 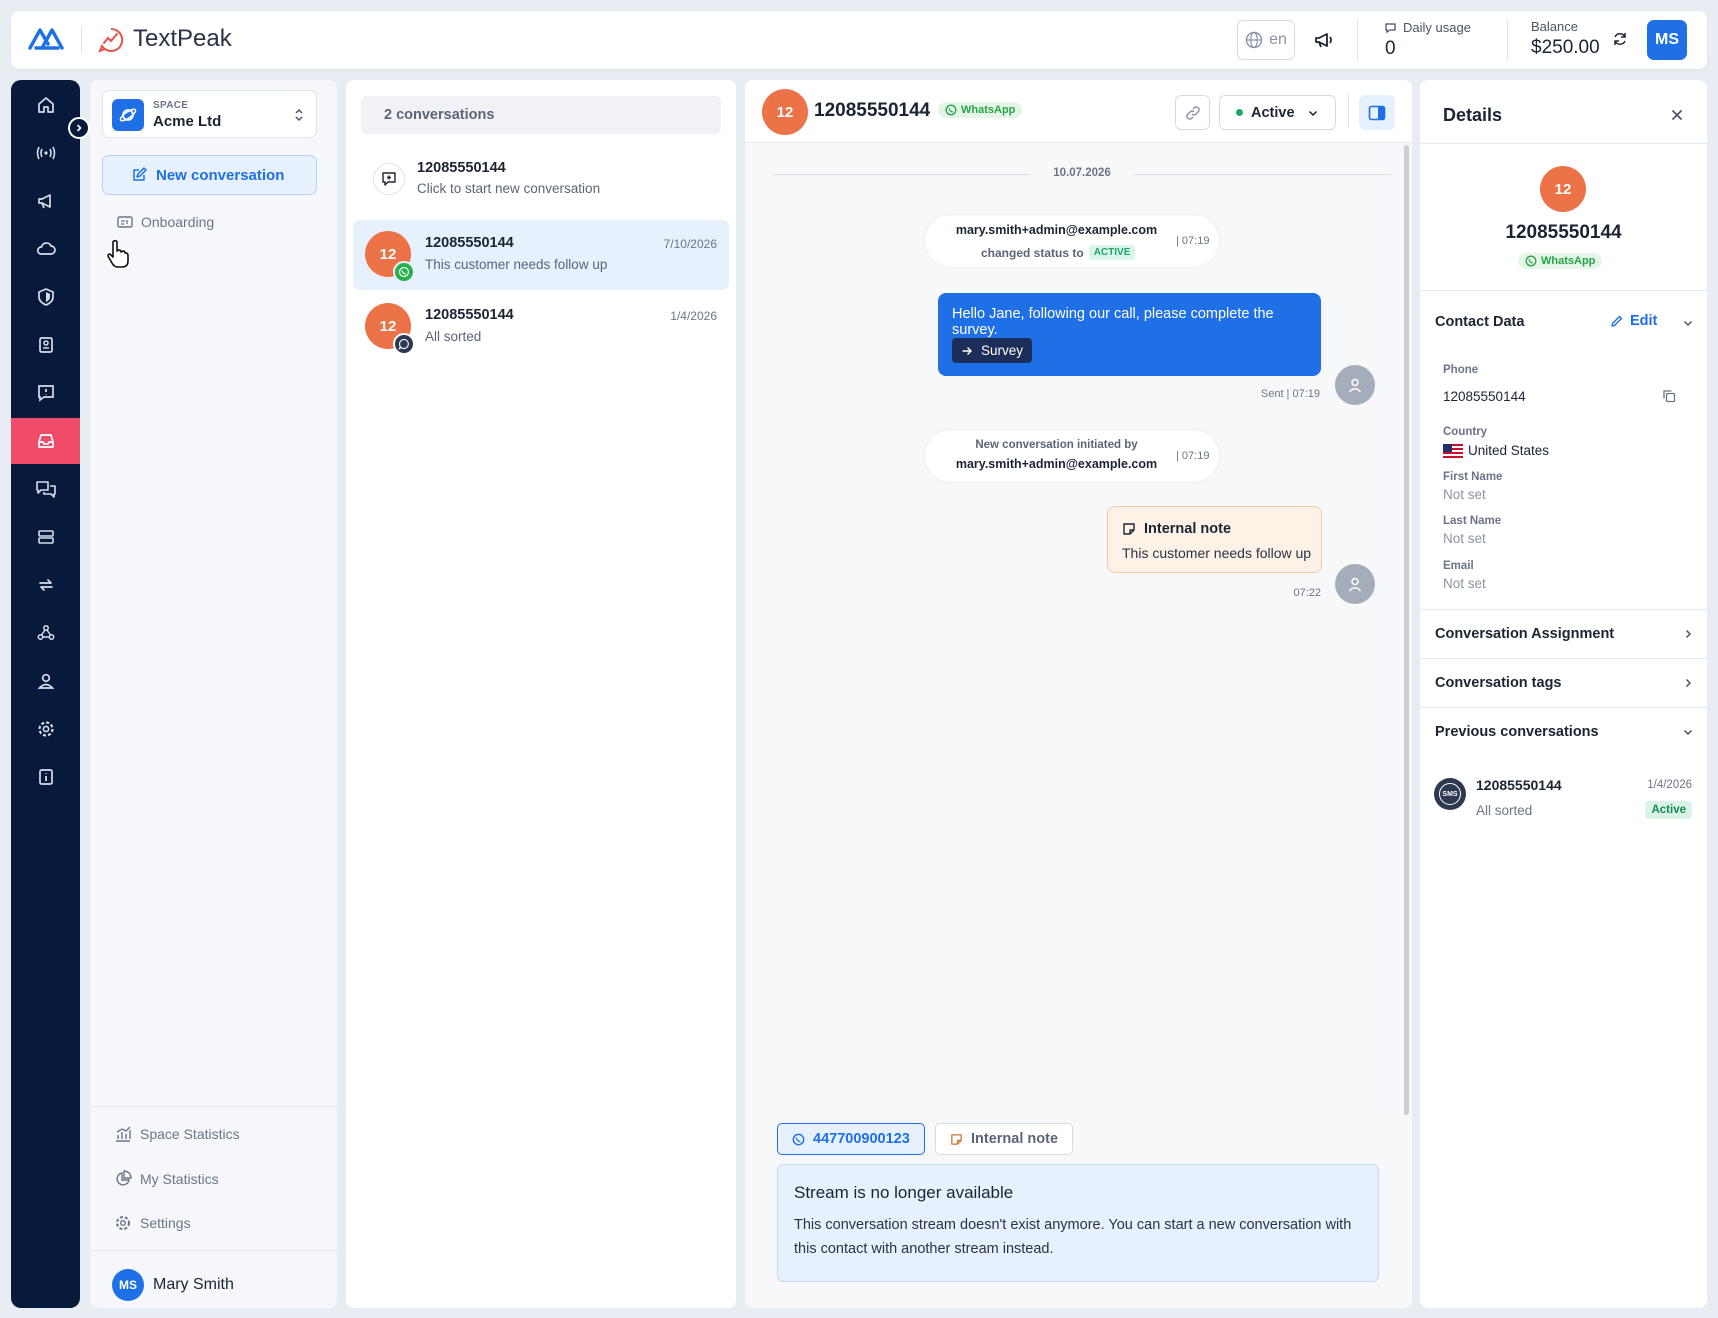 I want to click on new-conversation-label: New conversation, so click(x=220, y=175).